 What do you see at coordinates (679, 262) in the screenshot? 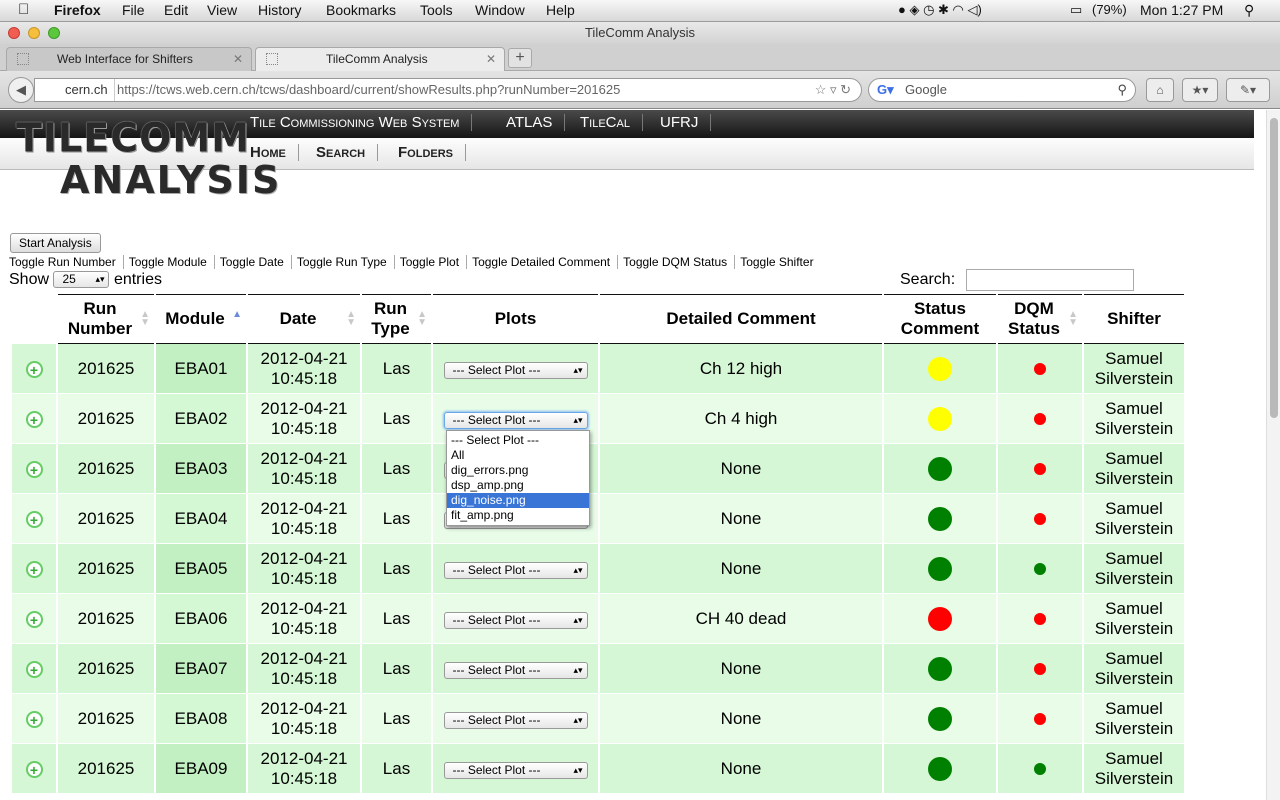
I see `toggle-dqm-status: Toggle DQM Status` at bounding box center [679, 262].